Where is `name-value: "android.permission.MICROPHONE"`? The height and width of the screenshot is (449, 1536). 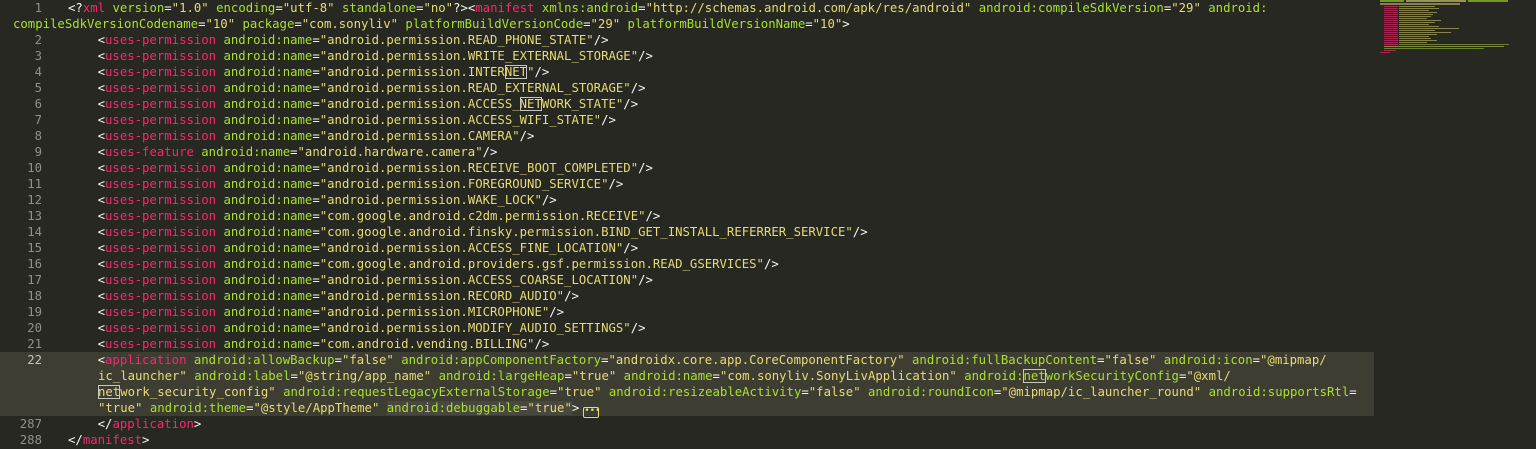 name-value: "android.permission.MICROPHONE" is located at coordinates (434, 312).